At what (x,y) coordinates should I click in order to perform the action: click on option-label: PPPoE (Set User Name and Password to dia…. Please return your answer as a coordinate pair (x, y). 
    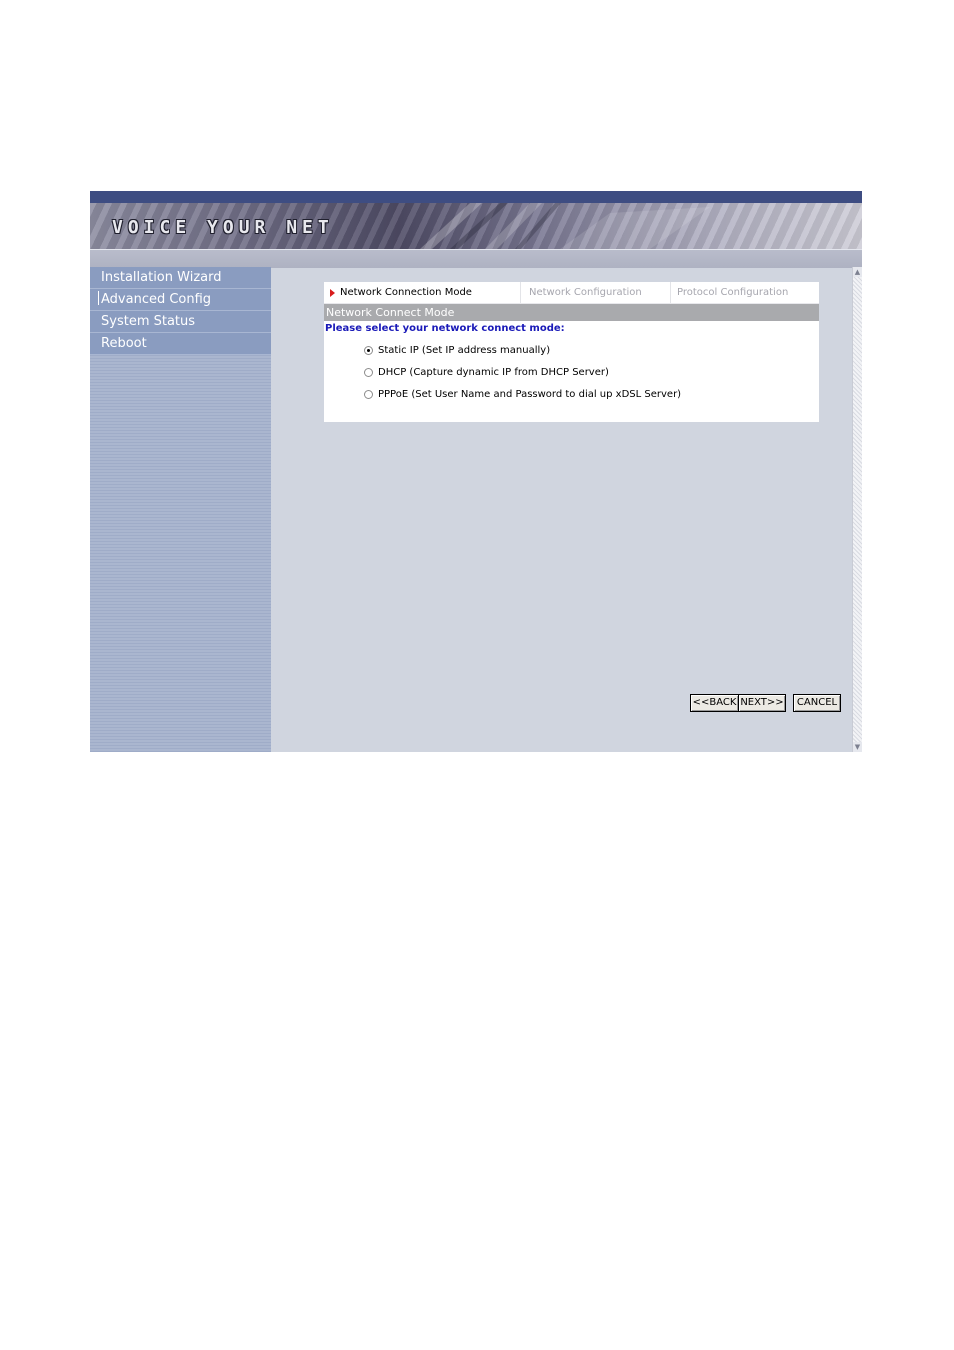
    Looking at the image, I should click on (530, 394).